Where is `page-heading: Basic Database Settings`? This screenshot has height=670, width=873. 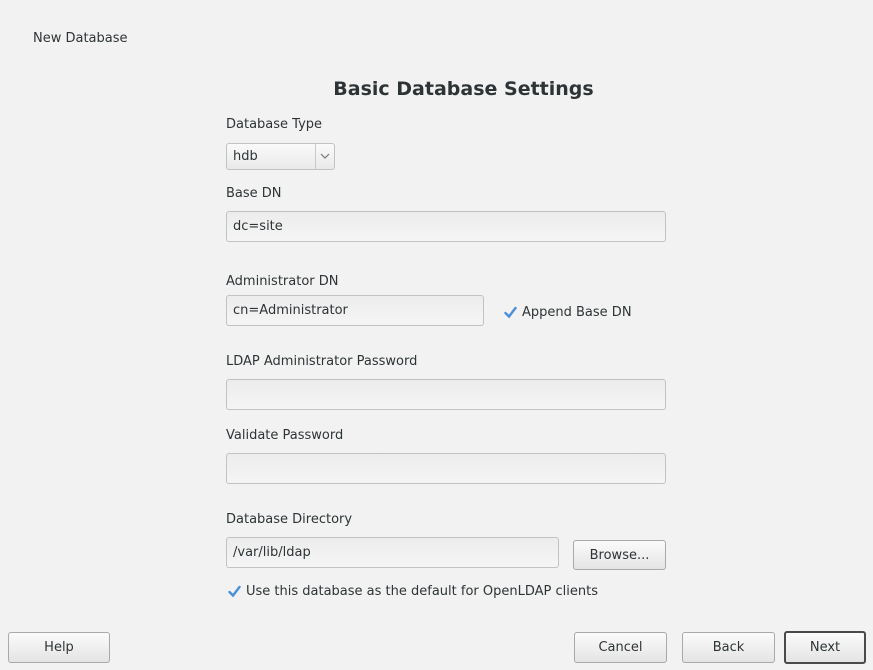 page-heading: Basic Database Settings is located at coordinates (436, 89).